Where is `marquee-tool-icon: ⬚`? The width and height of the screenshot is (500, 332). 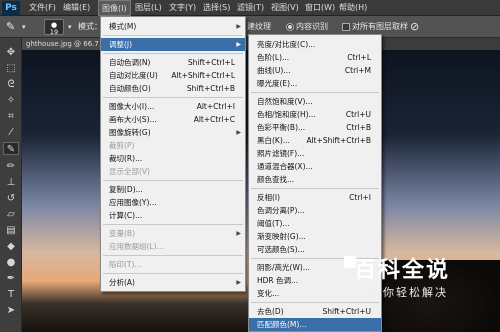 marquee-tool-icon: ⬚ is located at coordinates (11, 68).